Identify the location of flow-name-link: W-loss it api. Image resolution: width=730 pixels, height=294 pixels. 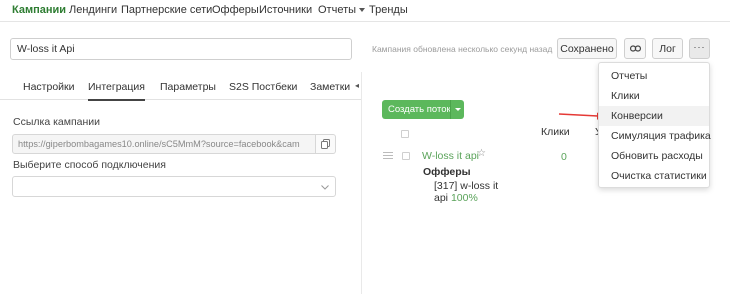
(450, 156).